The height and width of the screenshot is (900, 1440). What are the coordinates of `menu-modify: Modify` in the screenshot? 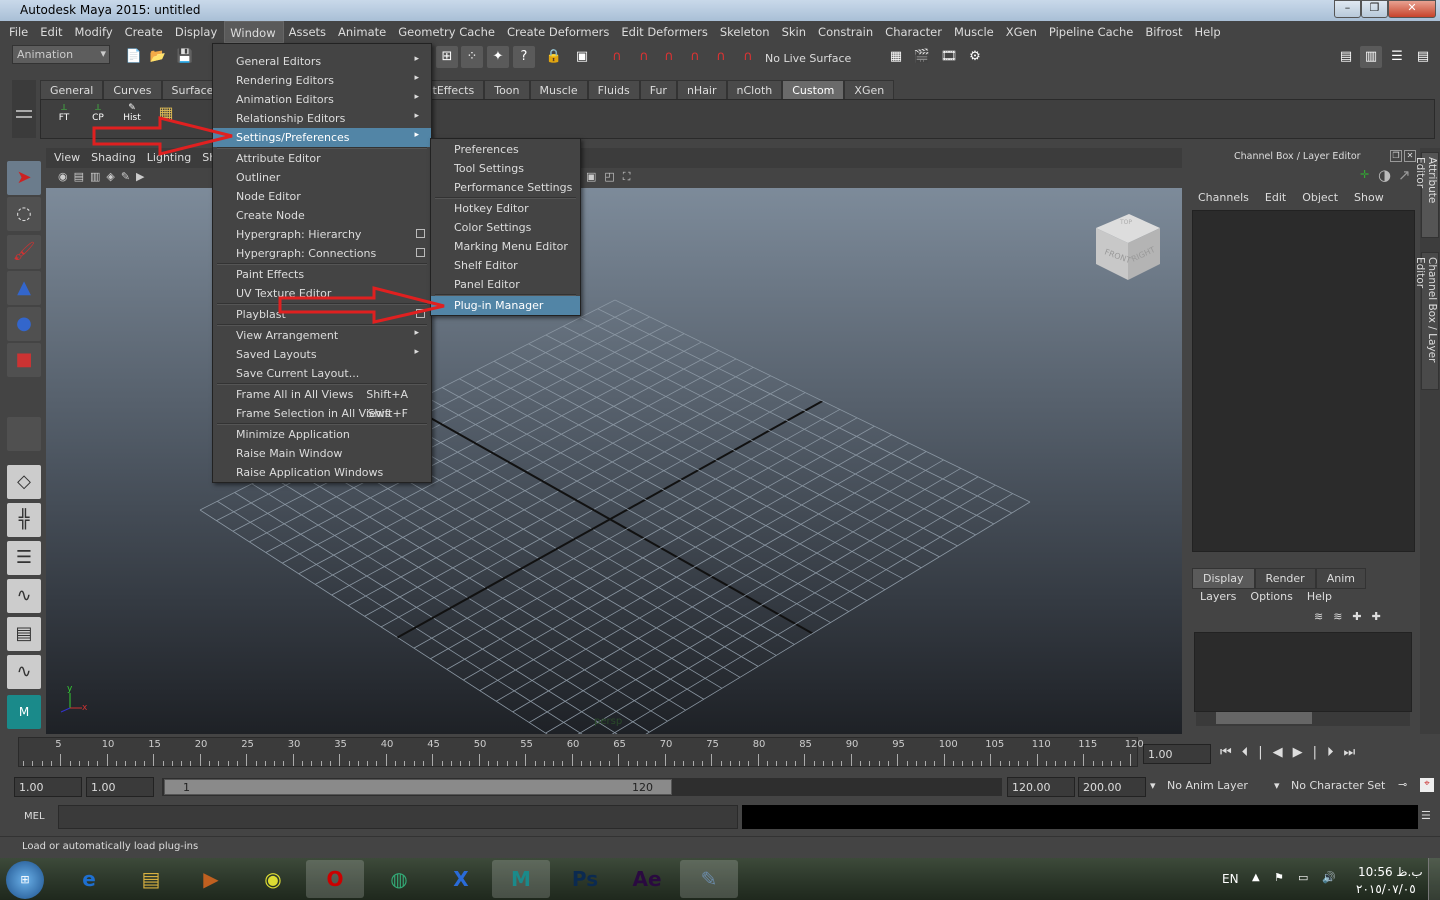 It's located at (95, 32).